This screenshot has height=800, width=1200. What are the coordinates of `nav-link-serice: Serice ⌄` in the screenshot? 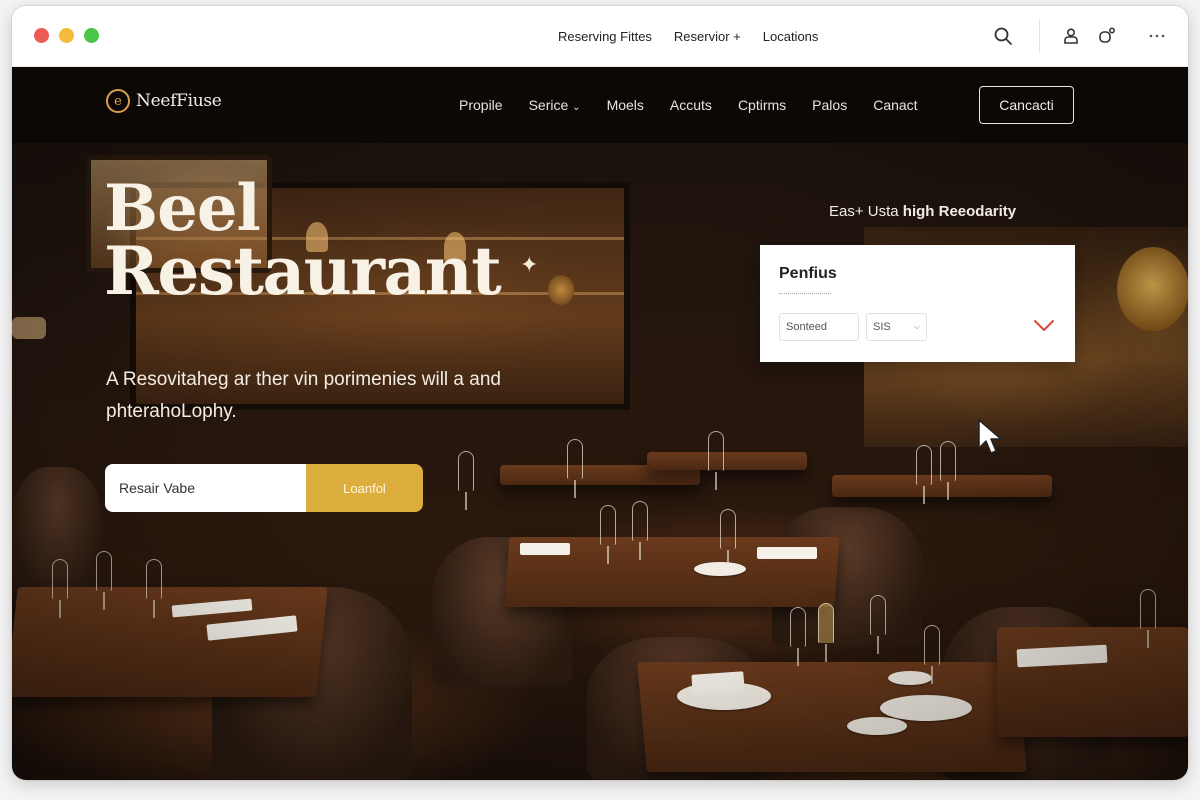 It's located at (555, 105).